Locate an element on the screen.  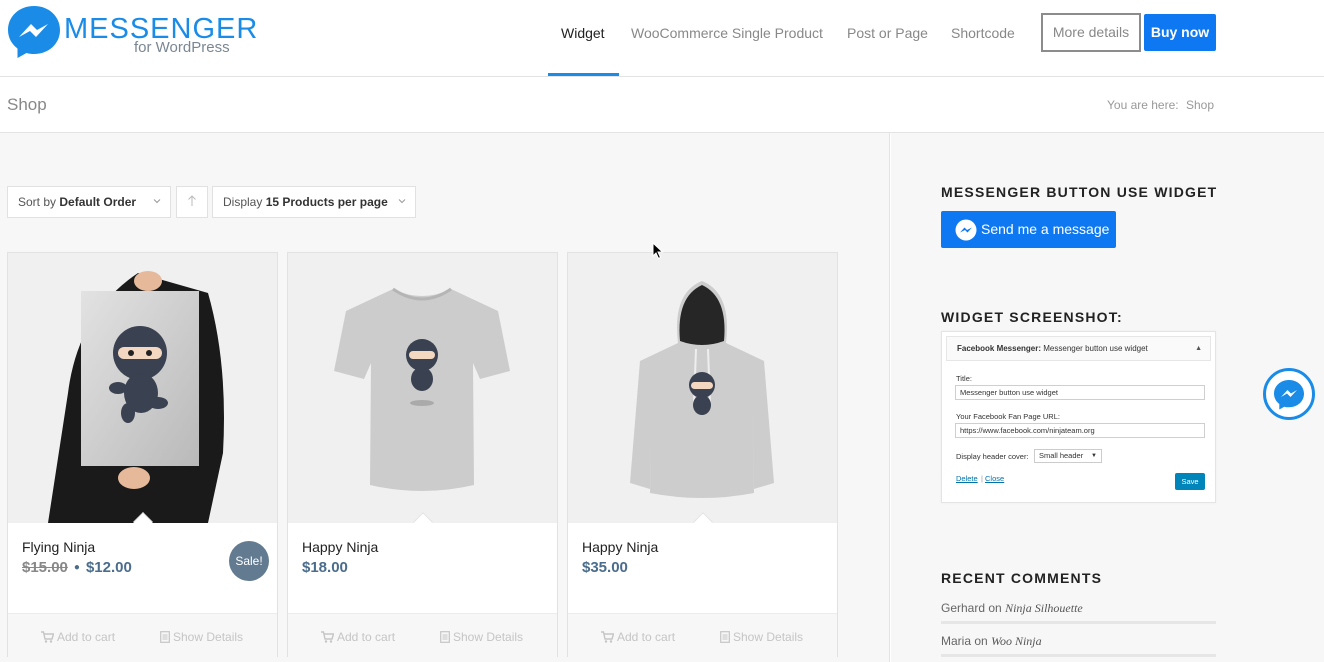
more-details-button: More details is located at coordinates (1091, 32).